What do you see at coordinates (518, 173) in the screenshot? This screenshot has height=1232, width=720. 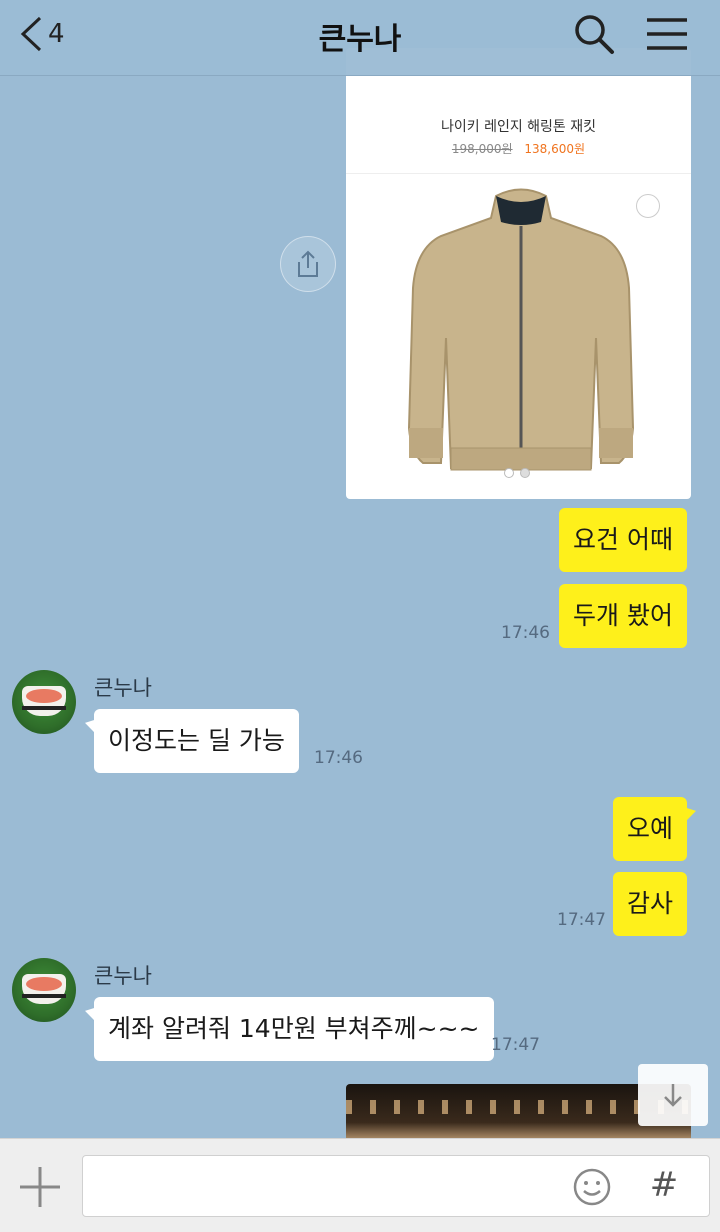 I see `card-divider` at bounding box center [518, 173].